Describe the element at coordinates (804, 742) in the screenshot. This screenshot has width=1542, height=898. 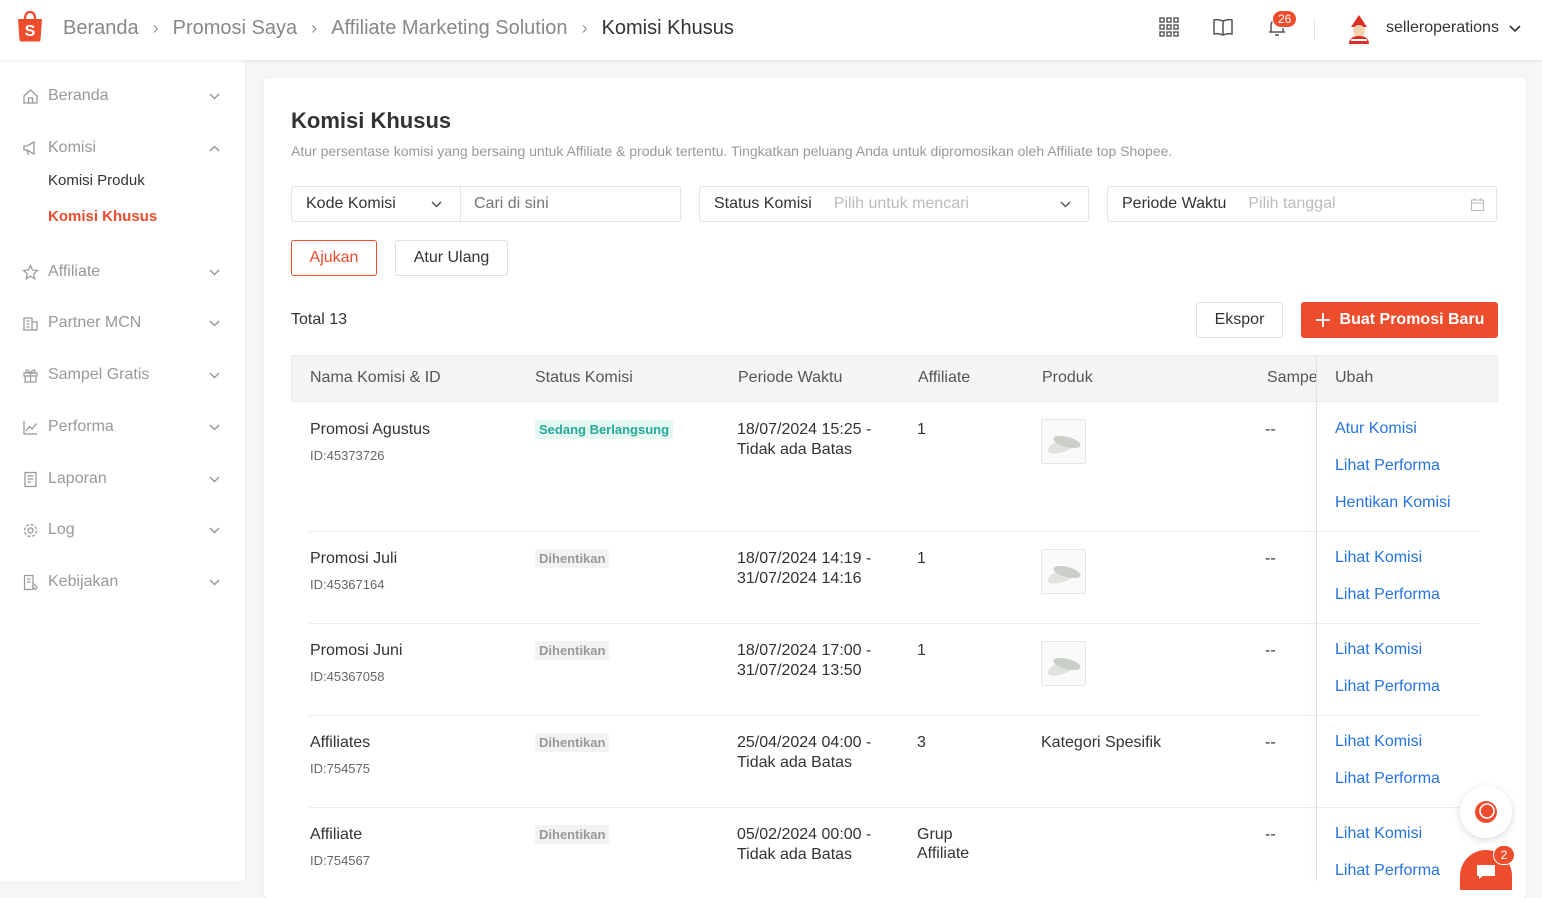
I see `period-start: 25/04/2024 04:00 -` at that location.